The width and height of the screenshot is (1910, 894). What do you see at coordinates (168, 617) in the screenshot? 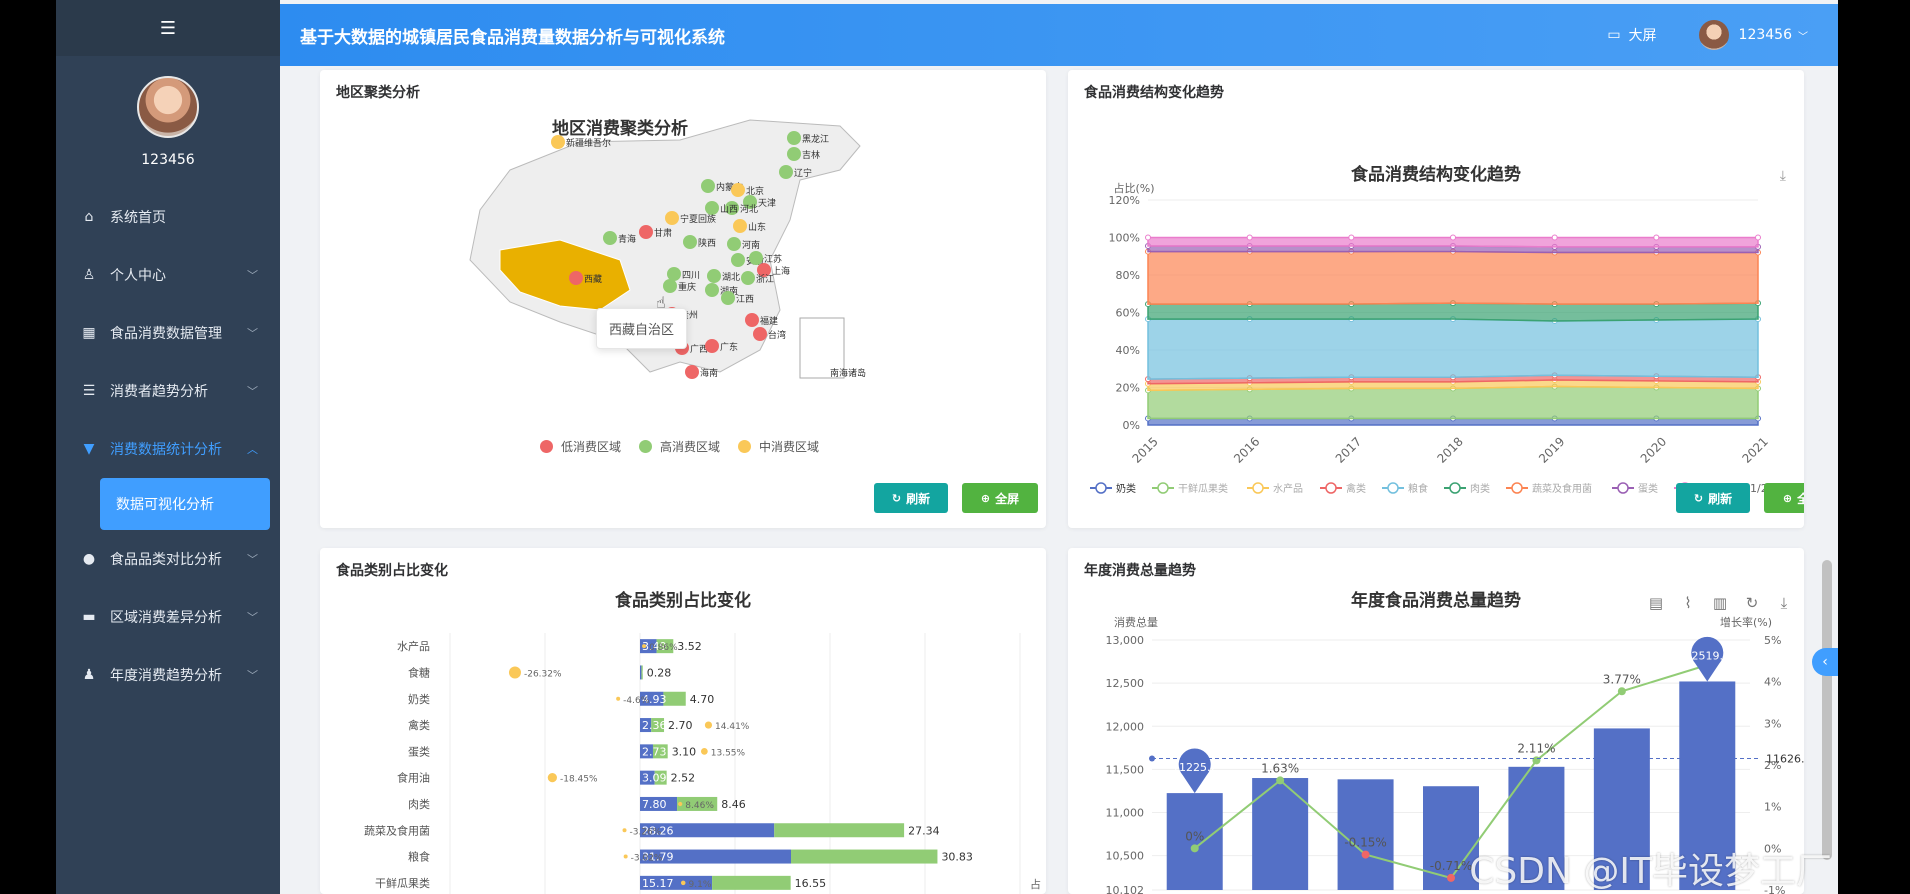
I see `sidebar-item-region-diff: ▬ 区域消费差异分析 ﹀` at bounding box center [168, 617].